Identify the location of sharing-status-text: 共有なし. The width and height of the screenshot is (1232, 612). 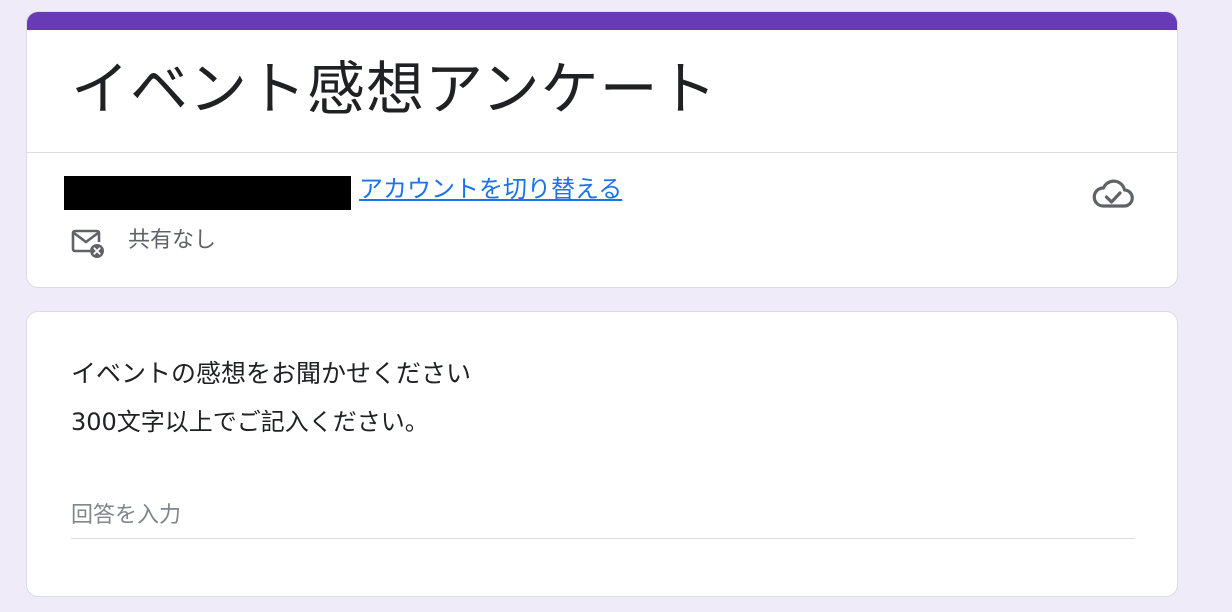
(172, 240).